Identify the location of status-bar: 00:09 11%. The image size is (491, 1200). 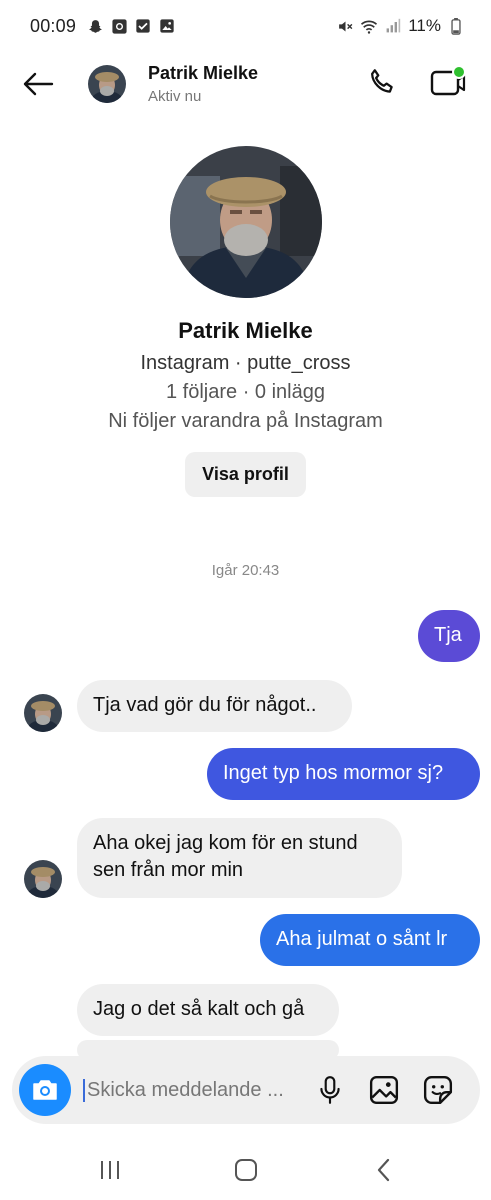
(245, 26).